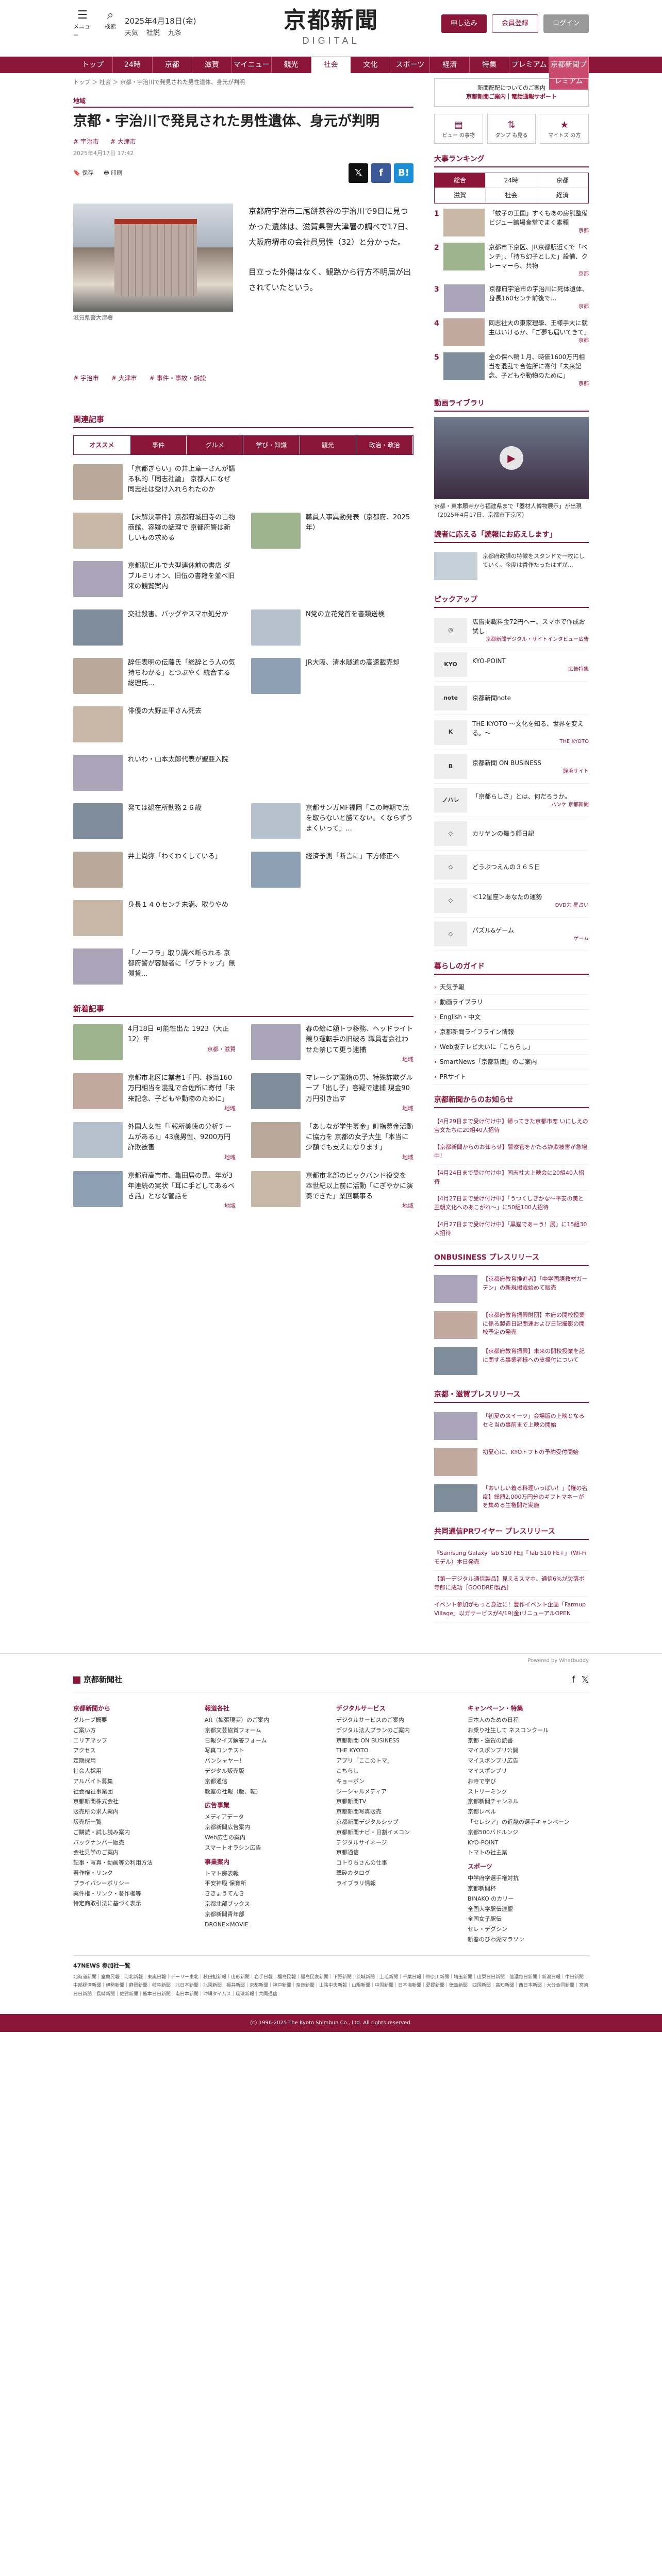 Image resolution: width=662 pixels, height=2576 pixels. I want to click on kujo-link: 九条, so click(174, 33).